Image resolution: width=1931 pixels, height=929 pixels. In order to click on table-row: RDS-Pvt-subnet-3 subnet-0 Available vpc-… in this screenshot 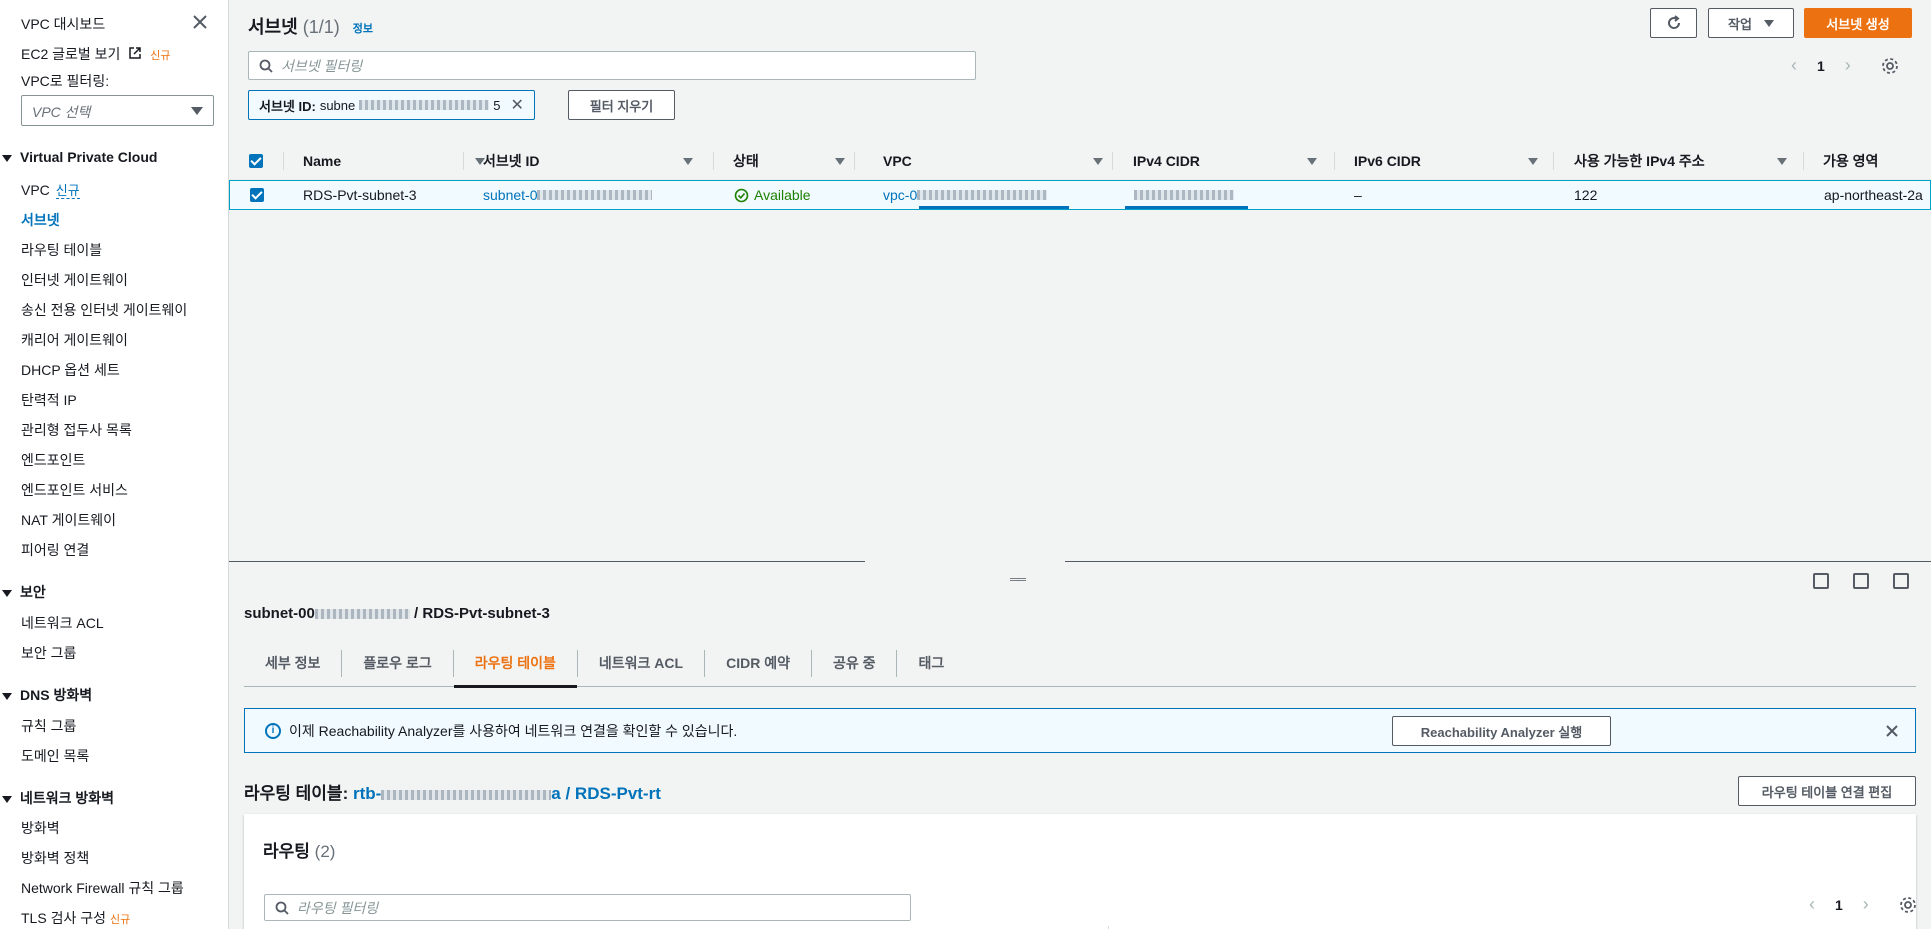, I will do `click(1080, 195)`.